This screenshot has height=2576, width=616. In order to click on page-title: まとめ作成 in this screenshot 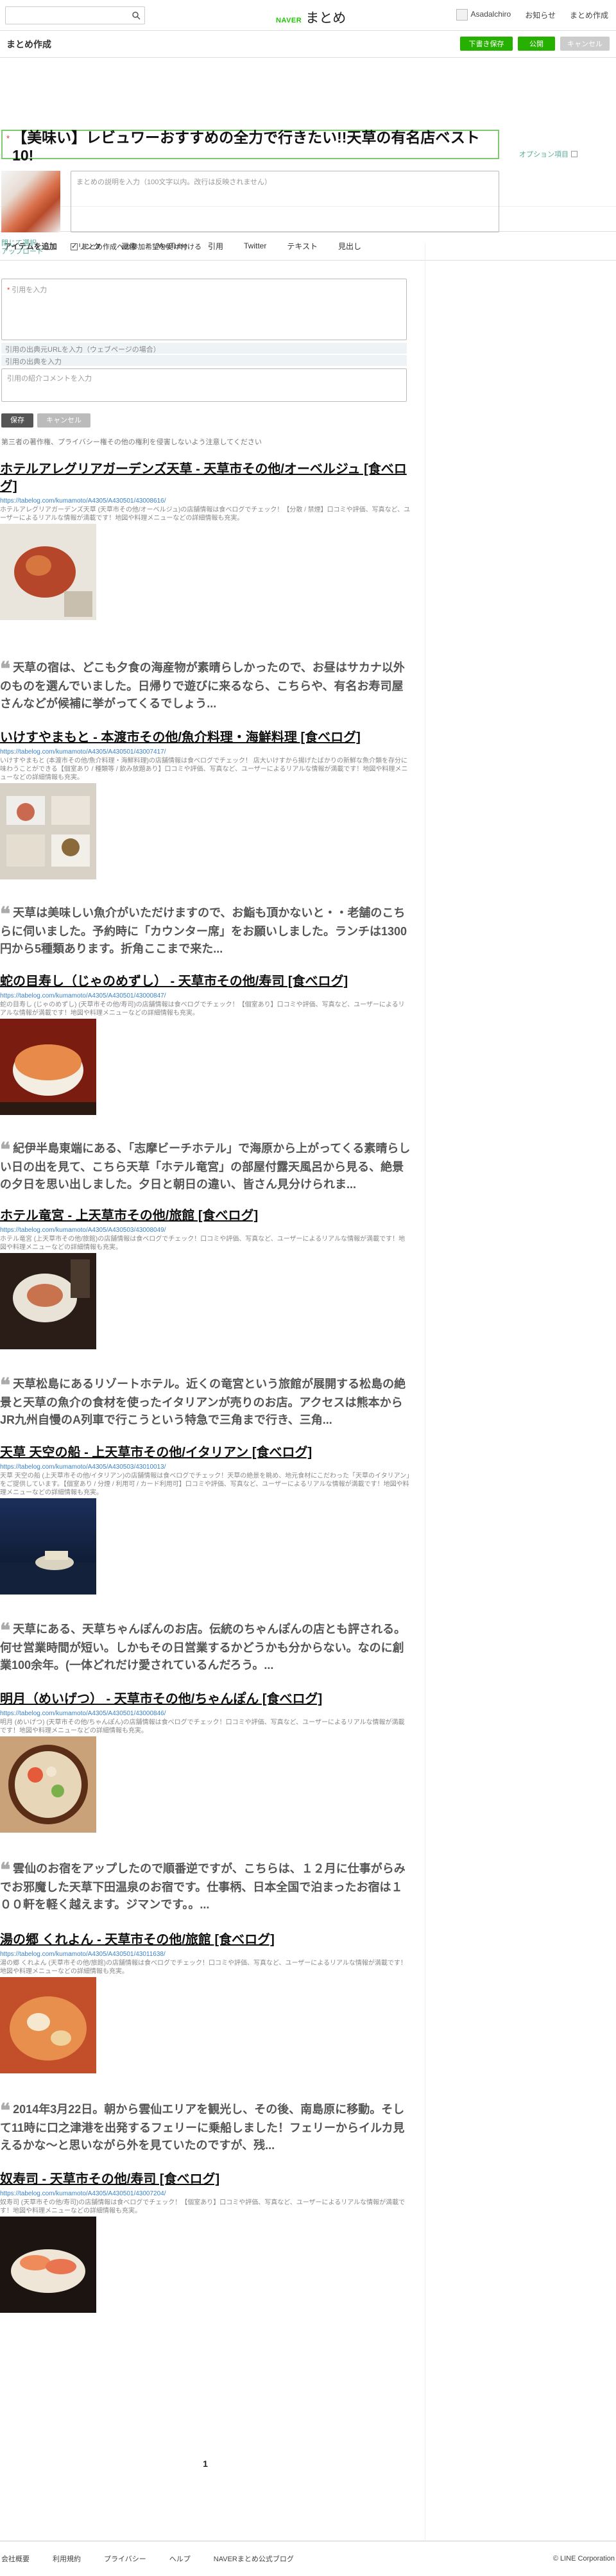, I will do `click(29, 44)`.